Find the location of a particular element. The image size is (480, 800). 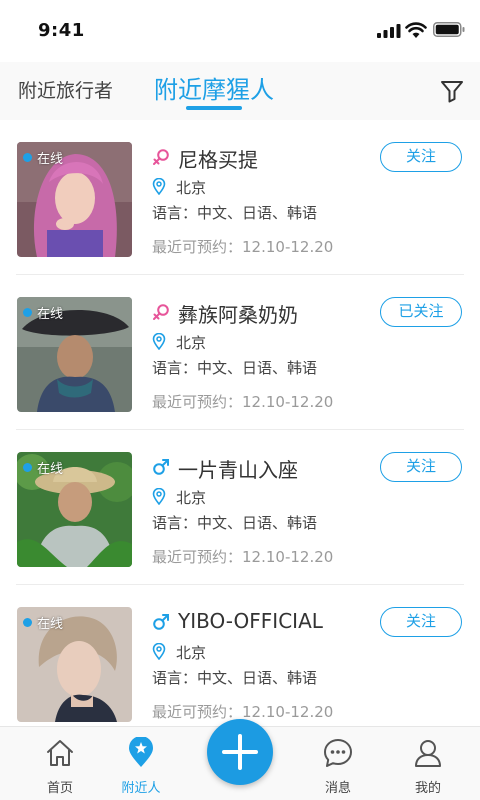

guide-name: YIBO-OFFICIAL is located at coordinates (250, 621).